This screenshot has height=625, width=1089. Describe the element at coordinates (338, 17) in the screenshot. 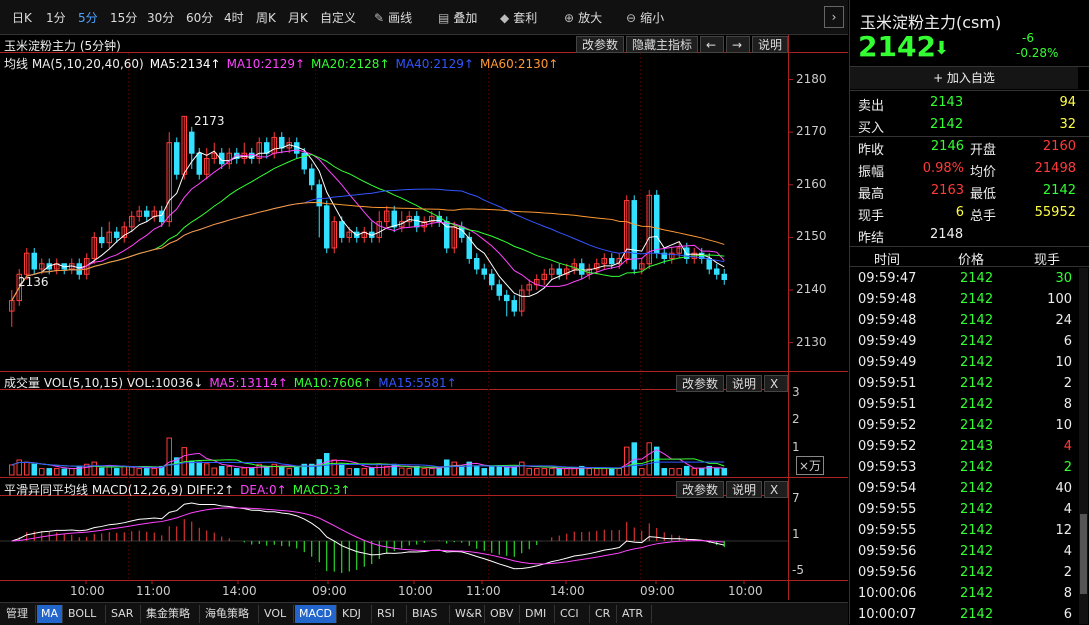

I see `period-tab-9: 自定义` at that location.